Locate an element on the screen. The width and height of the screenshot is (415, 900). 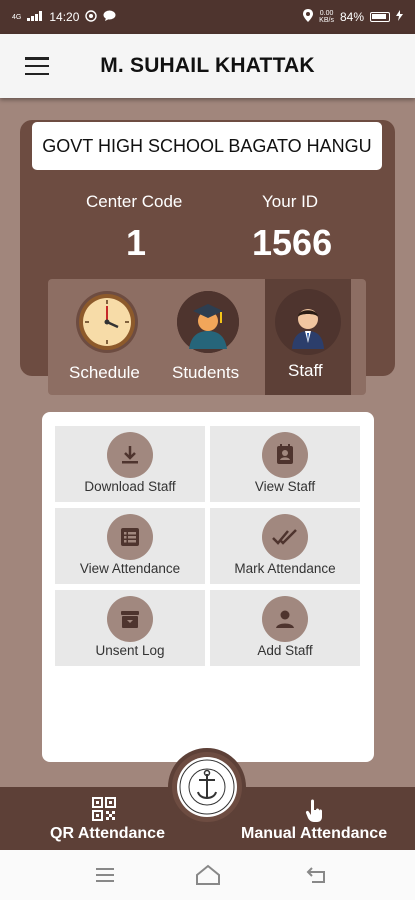
signal-icon is located at coordinates (35, 17).